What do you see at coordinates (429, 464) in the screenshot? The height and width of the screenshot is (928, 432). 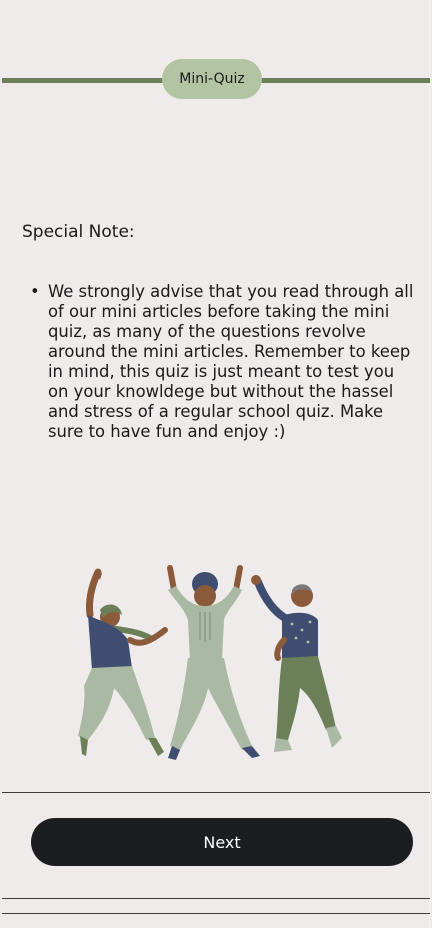 I see `screen-edge` at bounding box center [429, 464].